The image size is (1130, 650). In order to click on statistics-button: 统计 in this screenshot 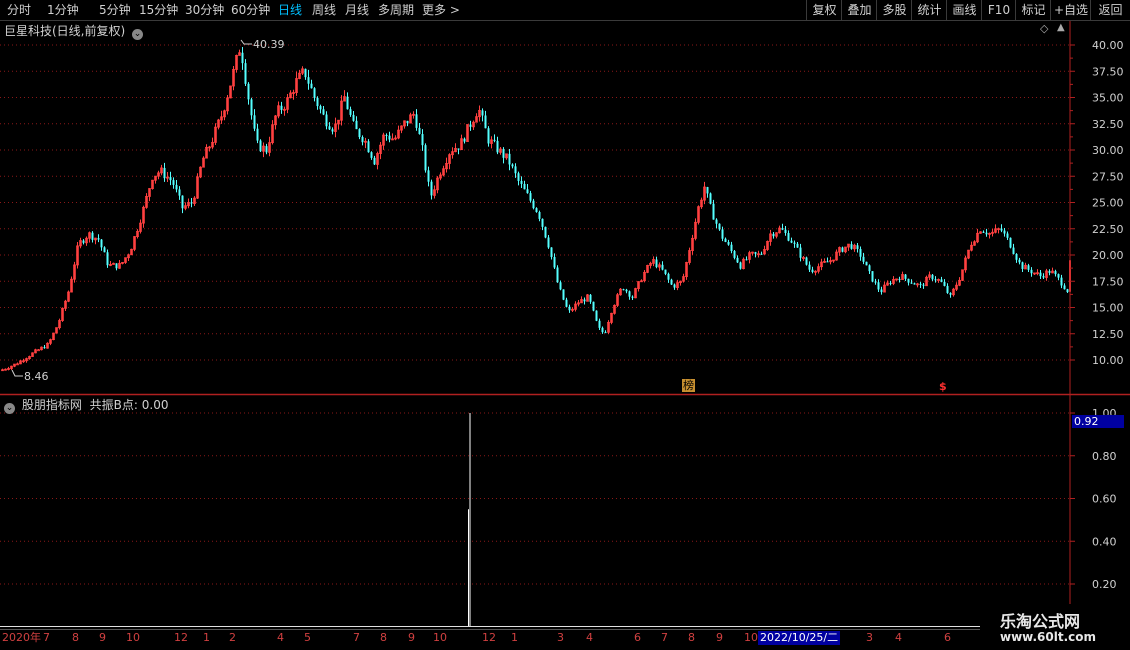, I will do `click(929, 10)`.